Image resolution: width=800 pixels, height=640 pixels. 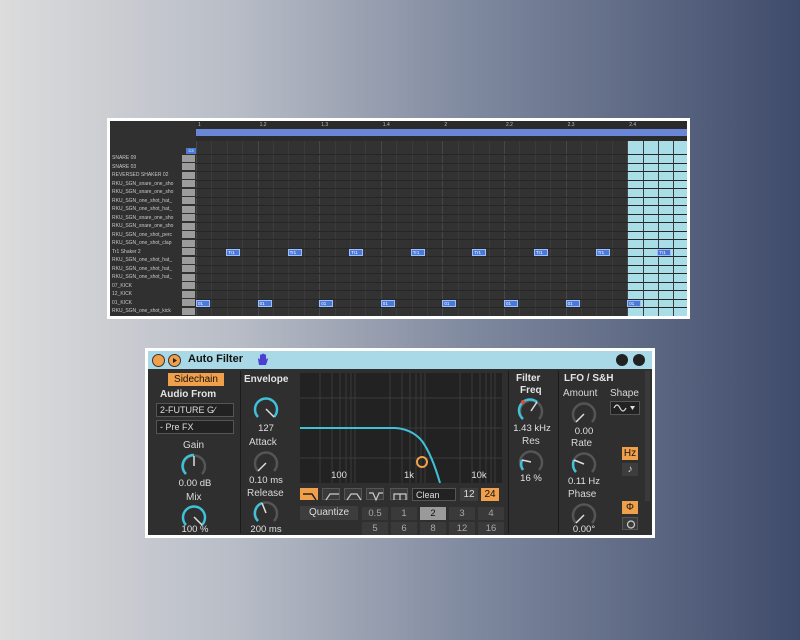 I want to click on key-row: 07_KICK, so click(x=153, y=286).